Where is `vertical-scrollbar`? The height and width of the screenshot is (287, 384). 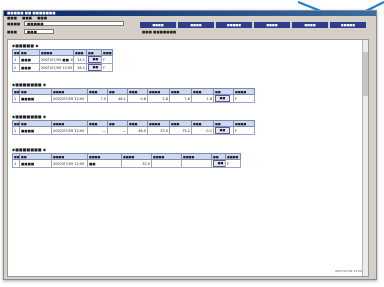 vertical-scrollbar is located at coordinates (365, 158).